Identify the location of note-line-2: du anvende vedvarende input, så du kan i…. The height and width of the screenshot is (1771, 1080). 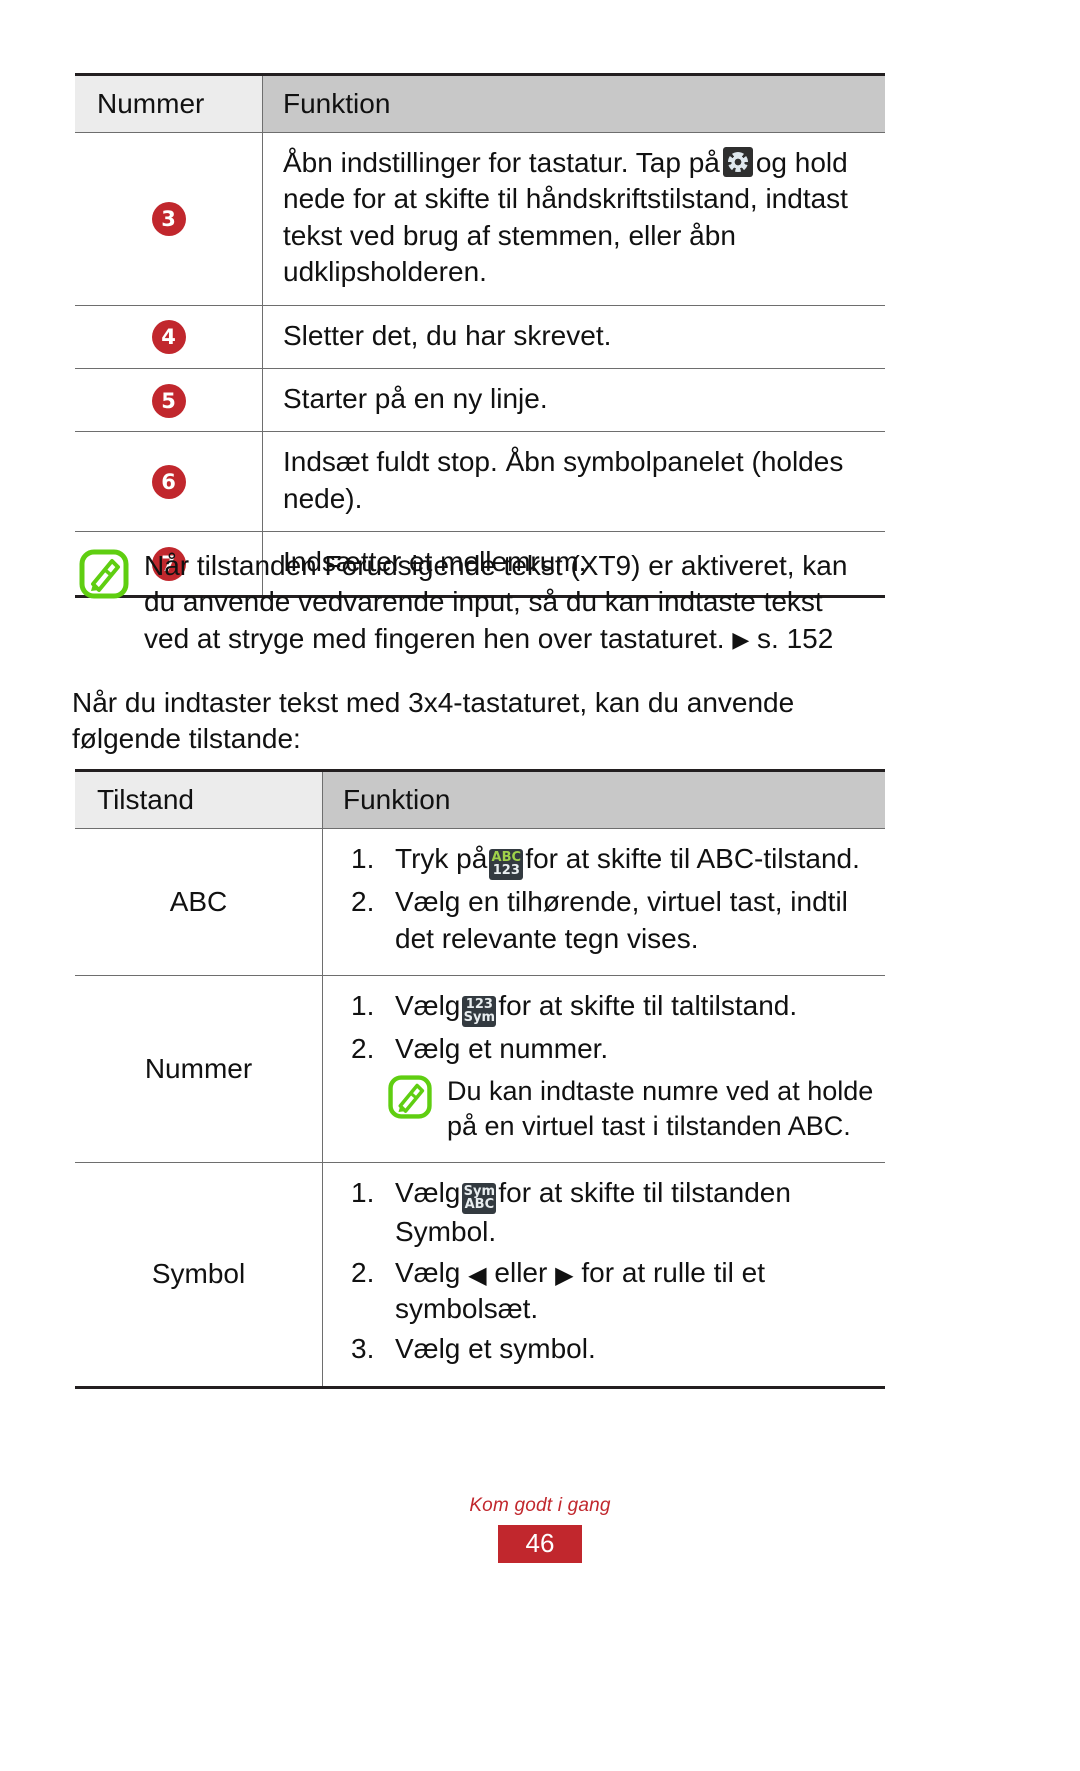
(483, 602).